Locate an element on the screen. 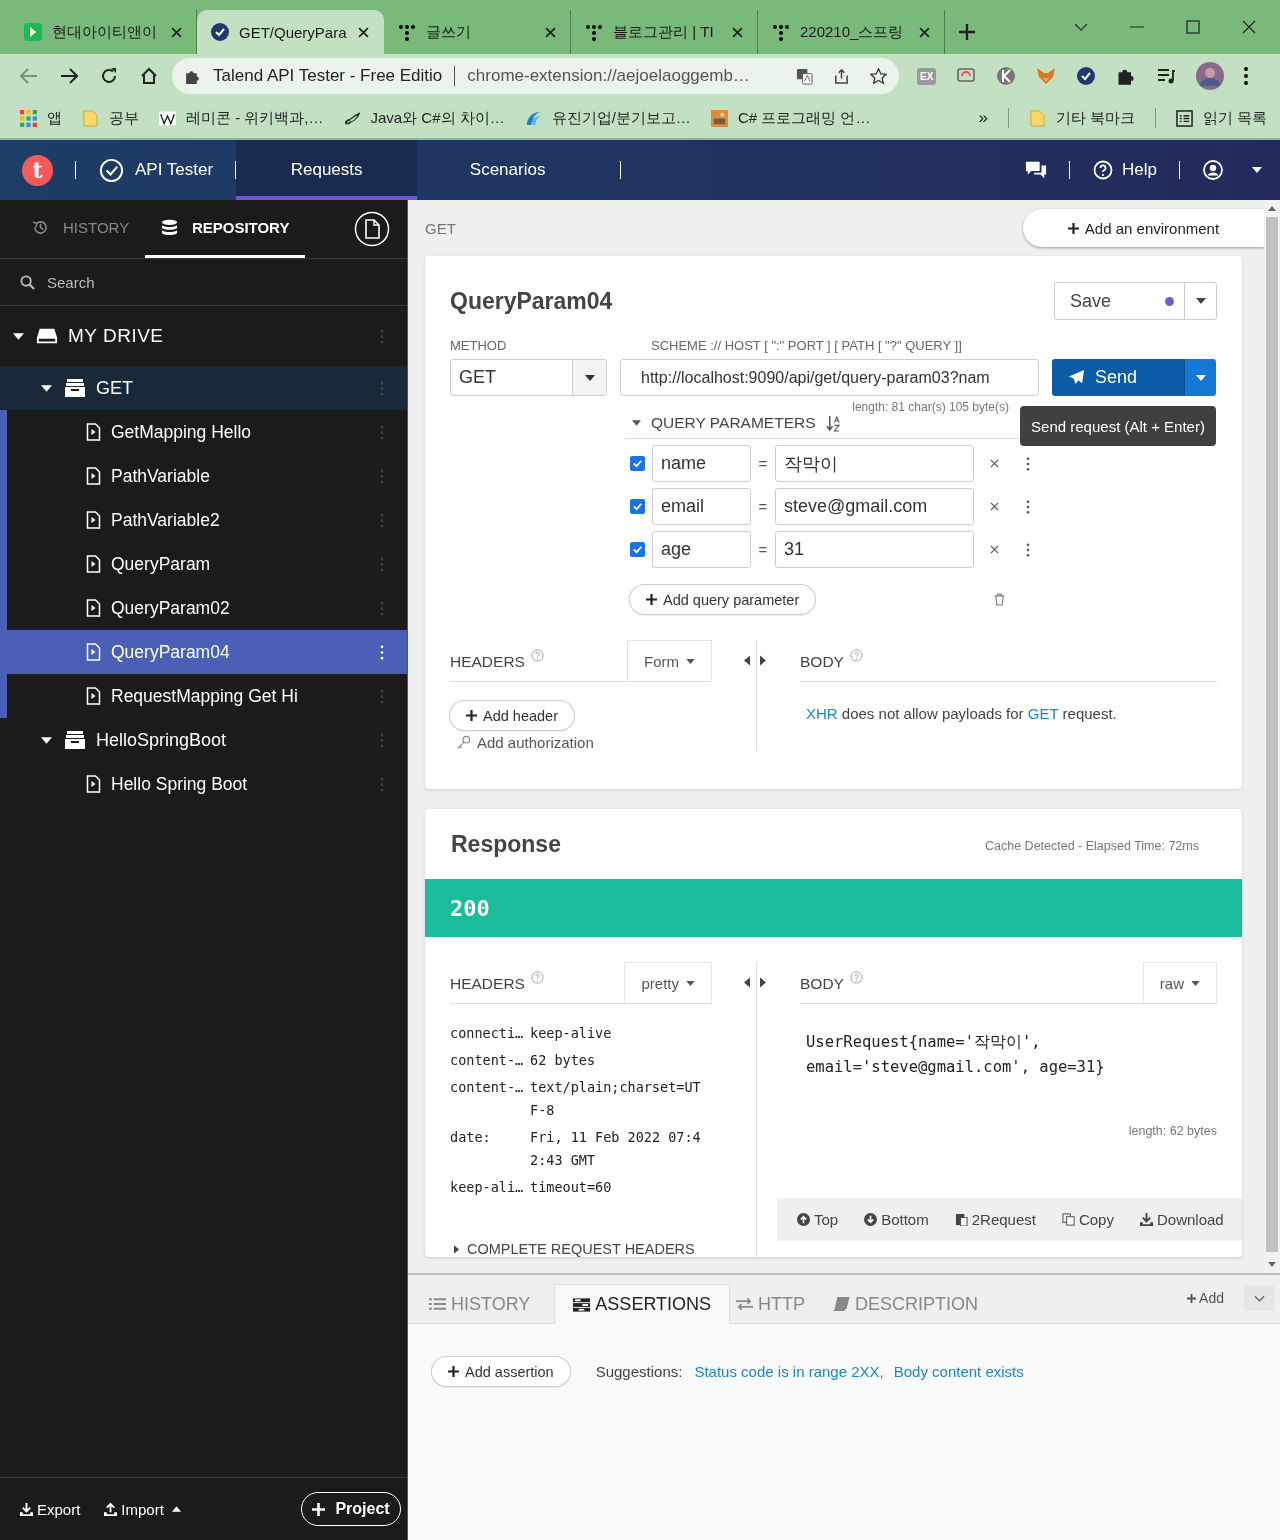 The width and height of the screenshot is (1280, 1540). add-authorization-link: Add authorization is located at coordinates (522, 742).